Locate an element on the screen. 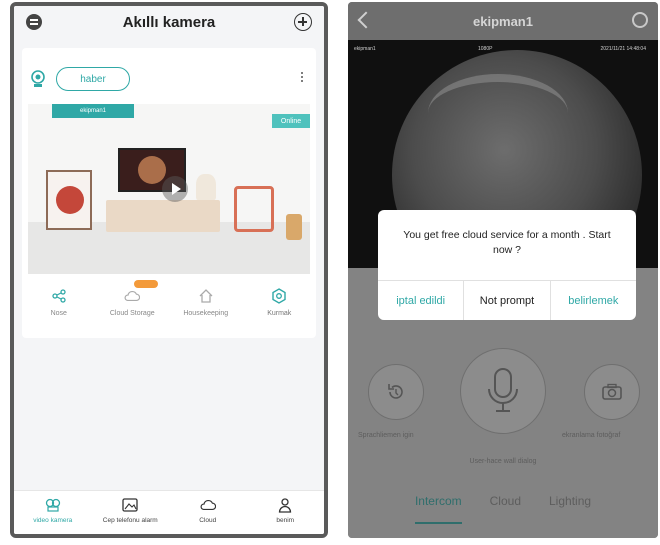 The image size is (660, 545). back-icon is located at coordinates (366, 20).